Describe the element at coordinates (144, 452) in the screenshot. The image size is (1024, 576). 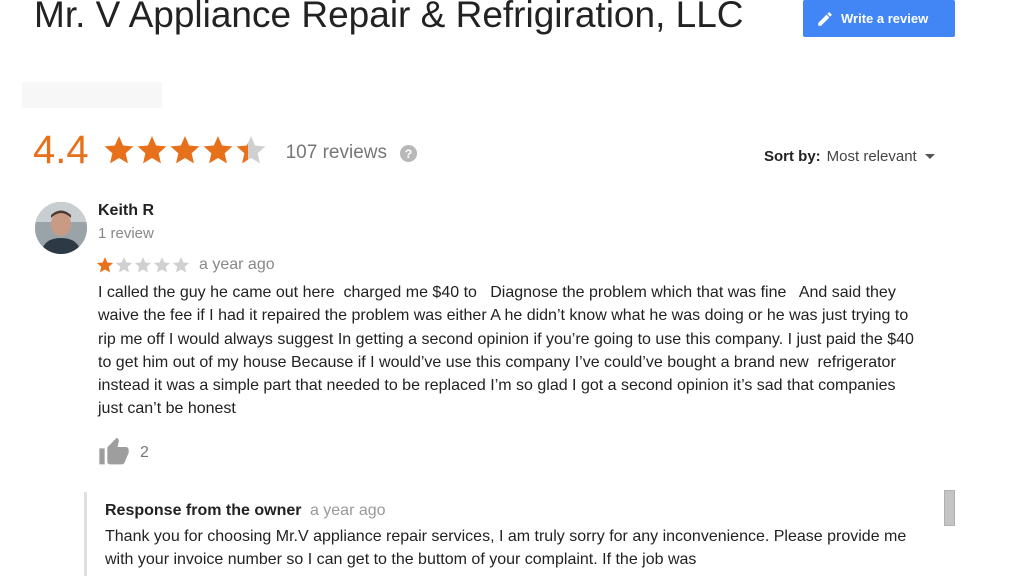
I see `like-count: 2` at that location.